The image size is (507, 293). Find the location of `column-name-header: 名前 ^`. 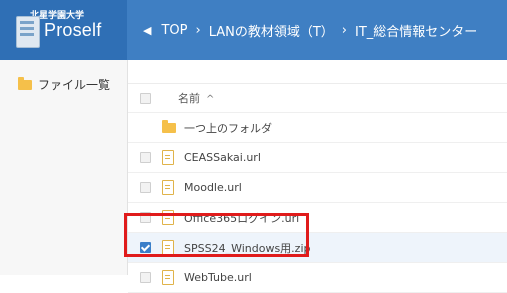

column-name-header: 名前 ^ is located at coordinates (196, 98).